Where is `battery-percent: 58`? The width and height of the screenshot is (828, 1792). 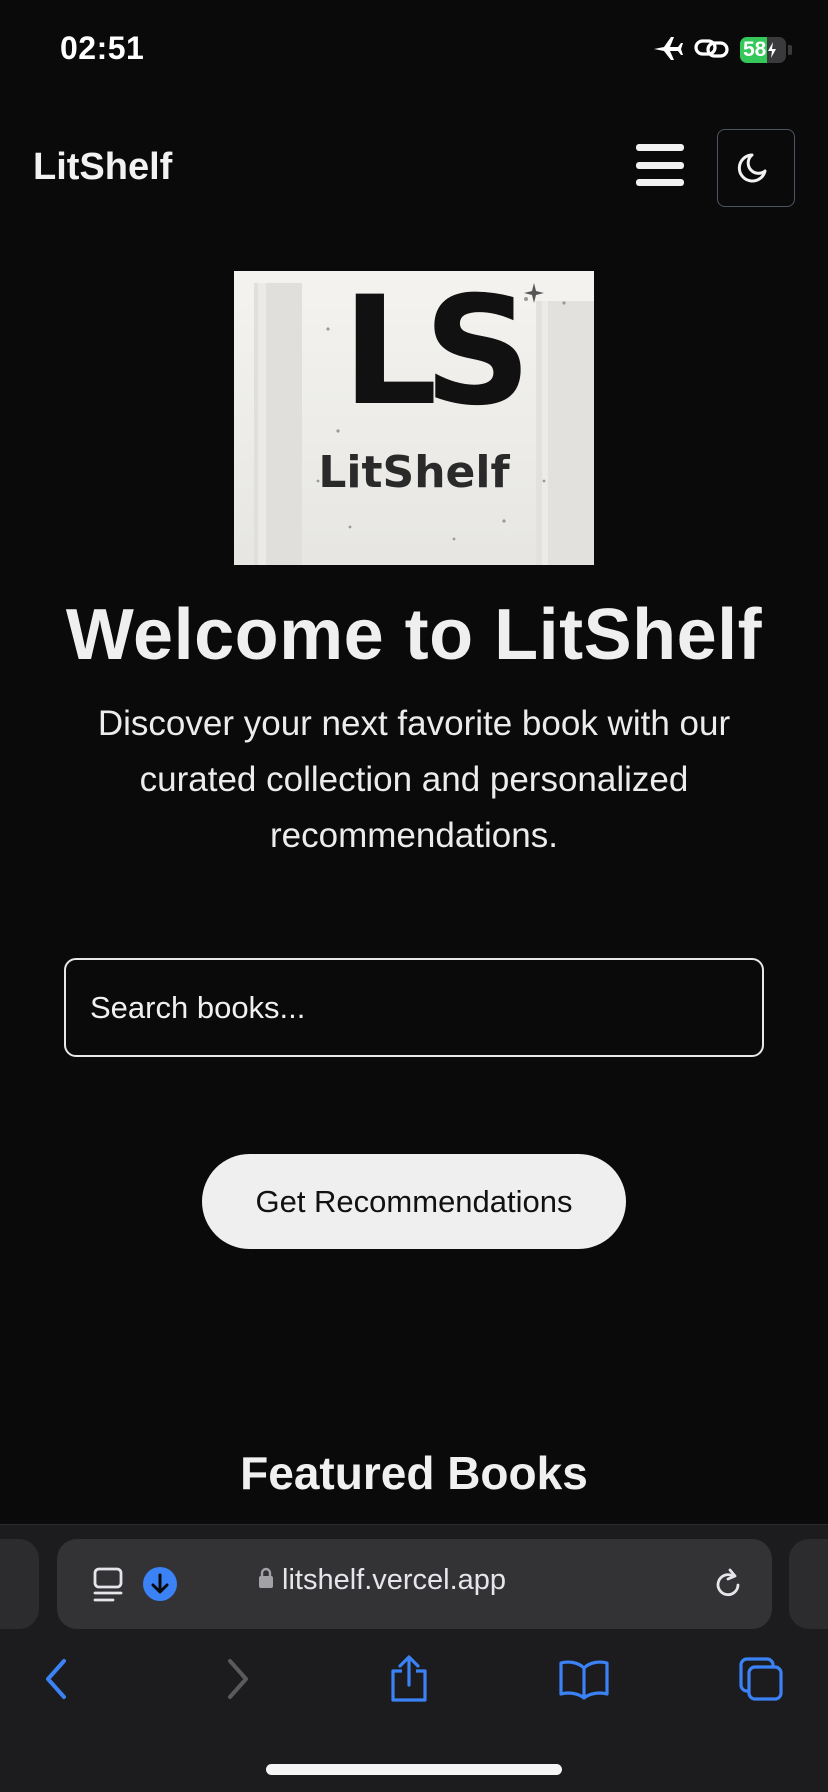
battery-percent: 58 is located at coordinates (755, 49).